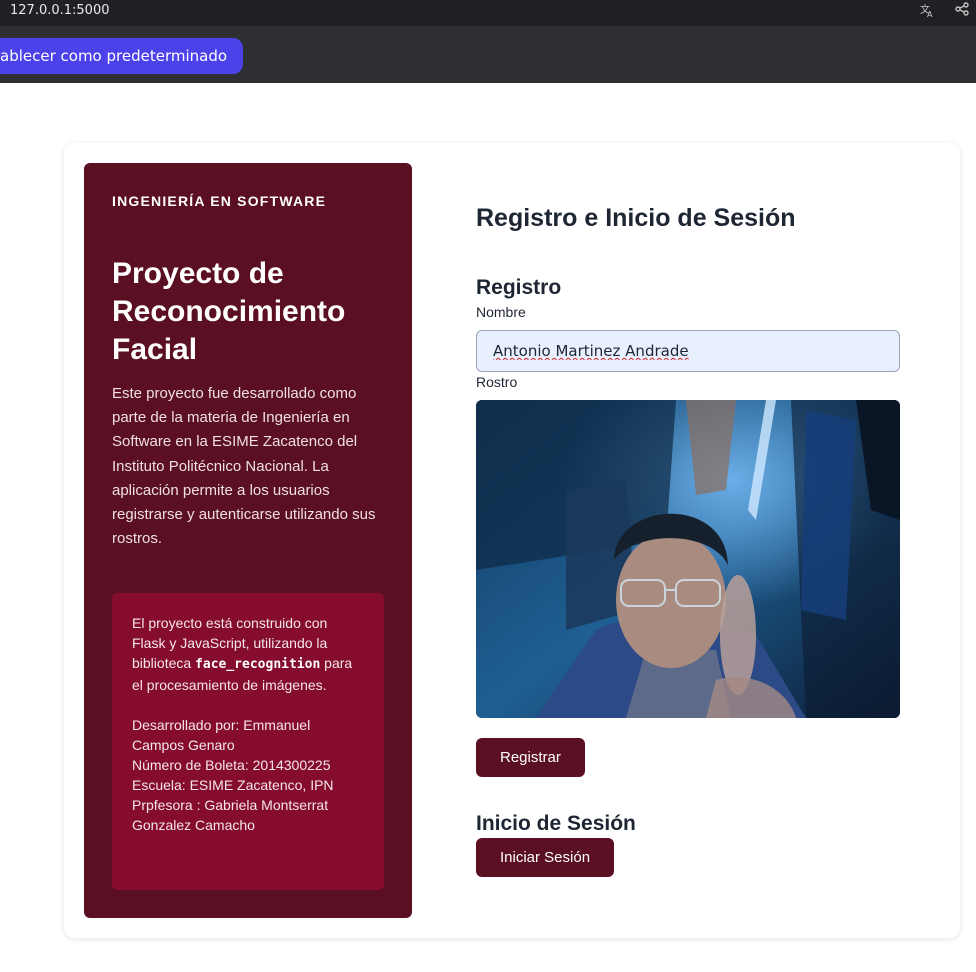 The width and height of the screenshot is (976, 972). I want to click on face-label: Rostro, so click(497, 382).